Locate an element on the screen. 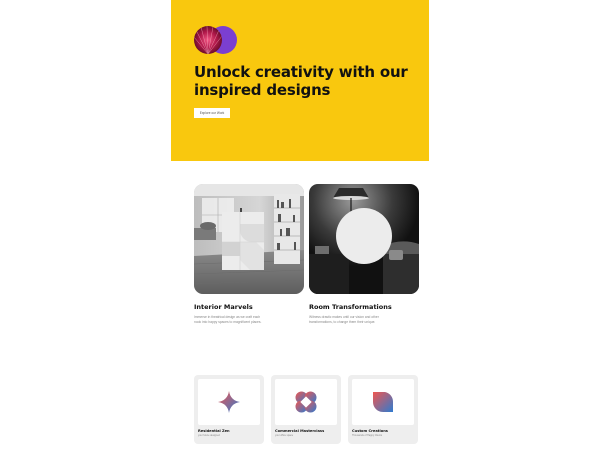 The width and height of the screenshot is (600, 450). avatar-image is located at coordinates (208, 40).